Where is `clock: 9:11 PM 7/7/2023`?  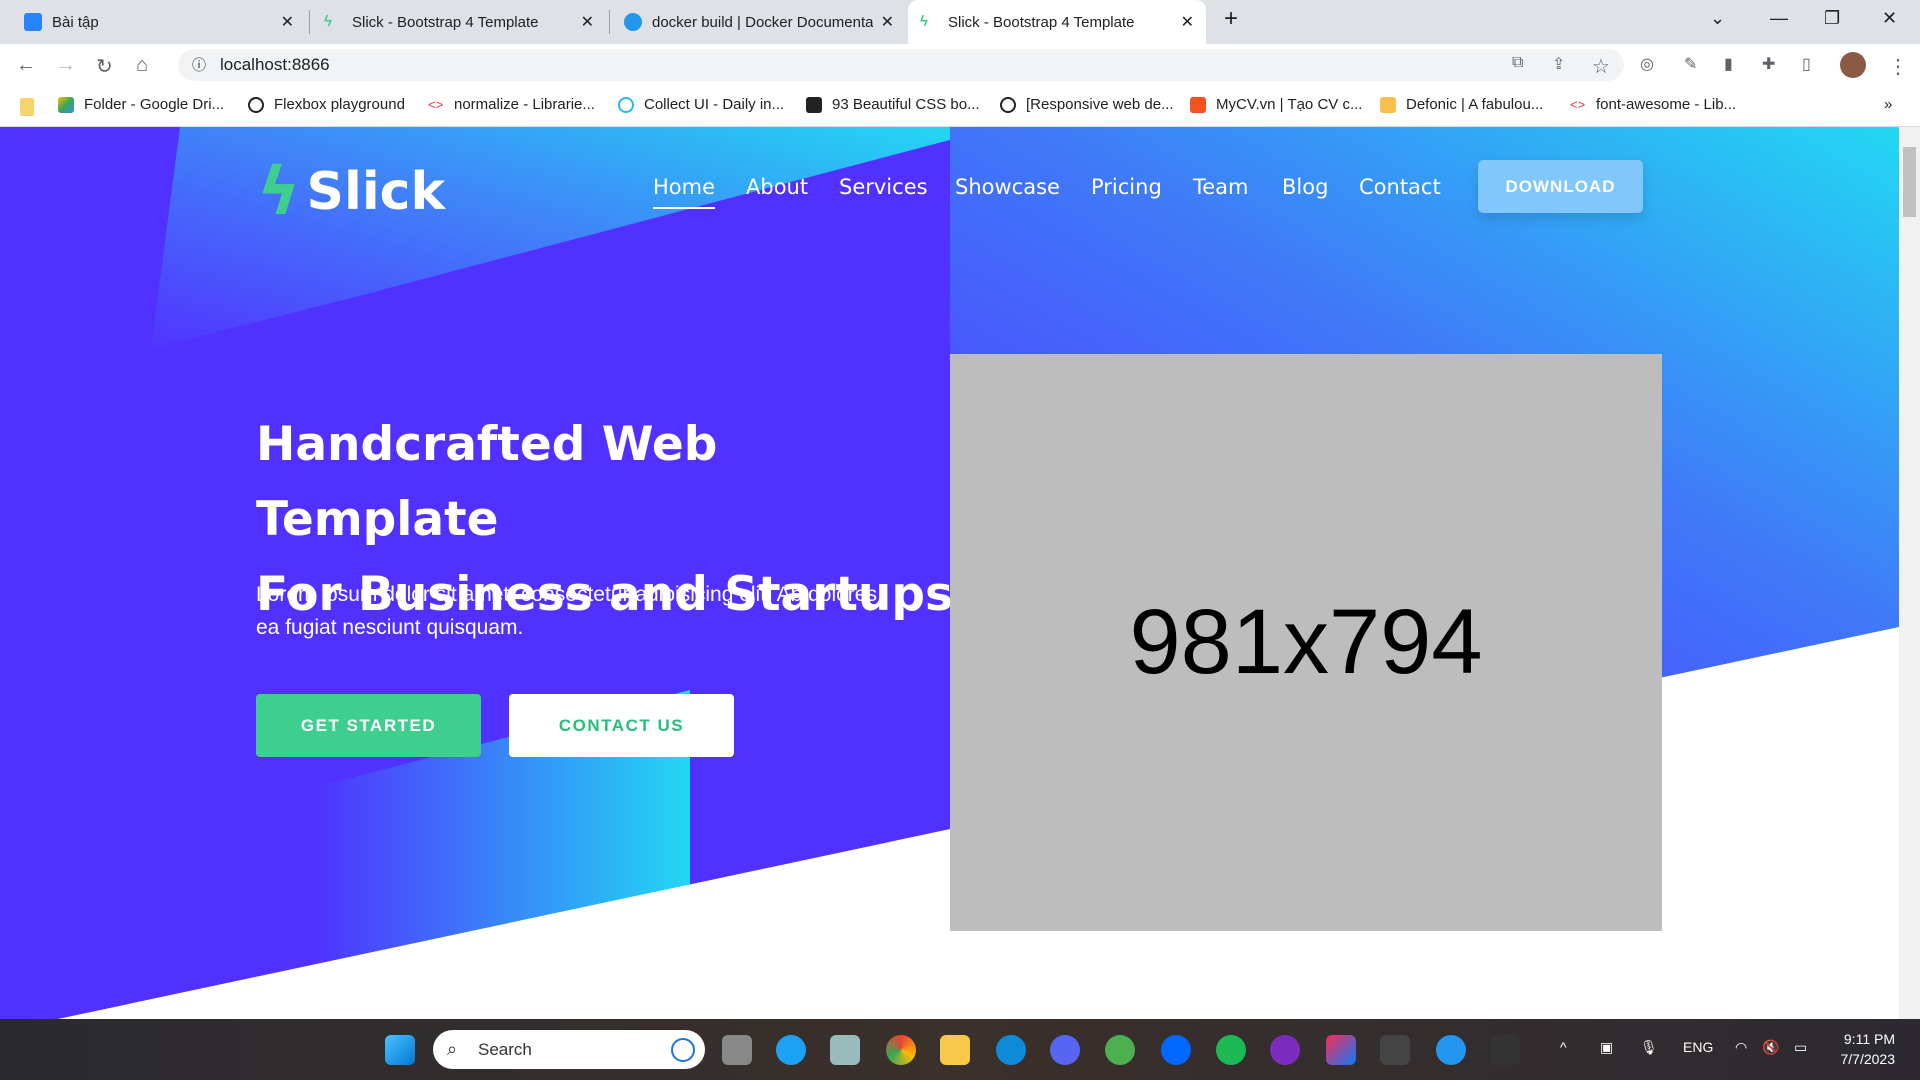 clock: 9:11 PM 7/7/2023 is located at coordinates (1868, 1049).